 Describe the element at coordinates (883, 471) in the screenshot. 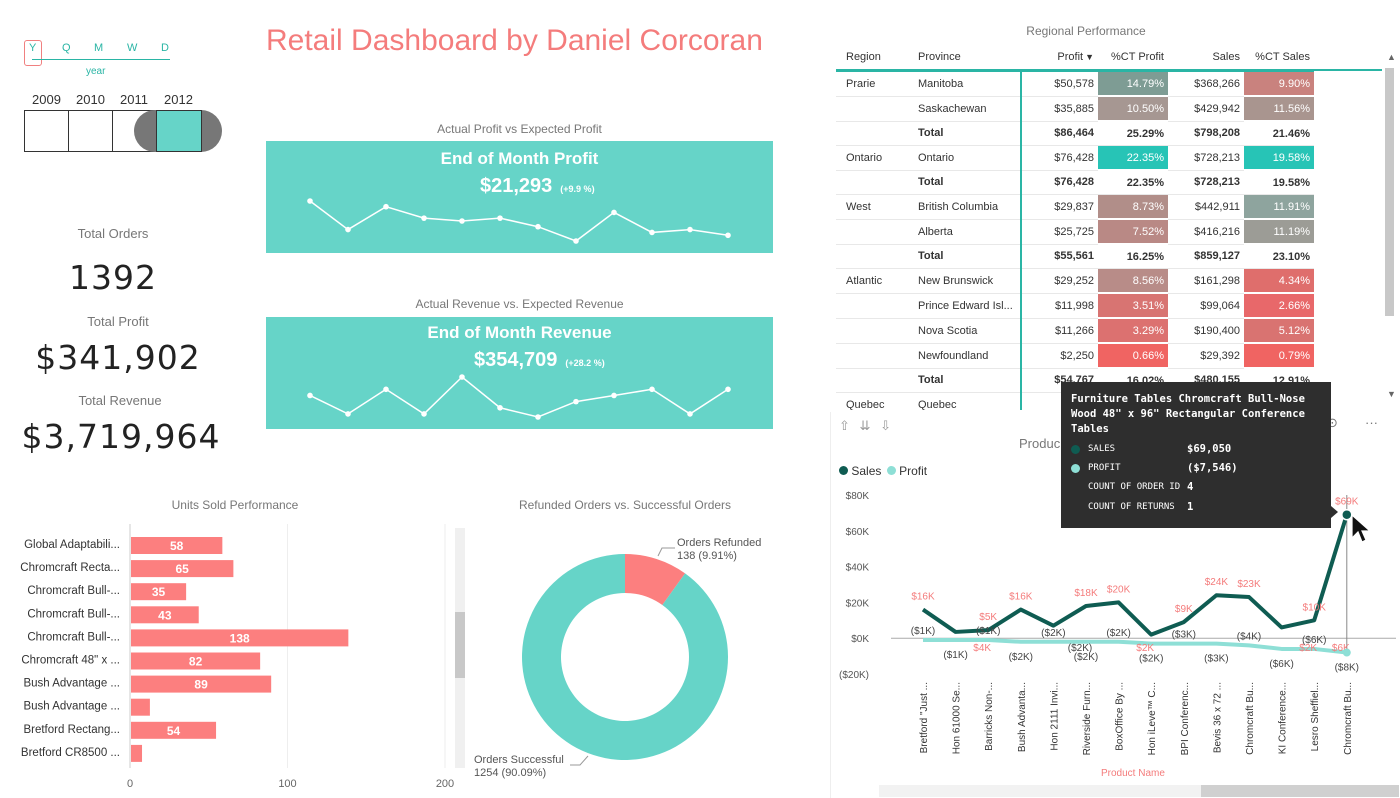

I see `product-chart-legend: Sales Profit` at that location.